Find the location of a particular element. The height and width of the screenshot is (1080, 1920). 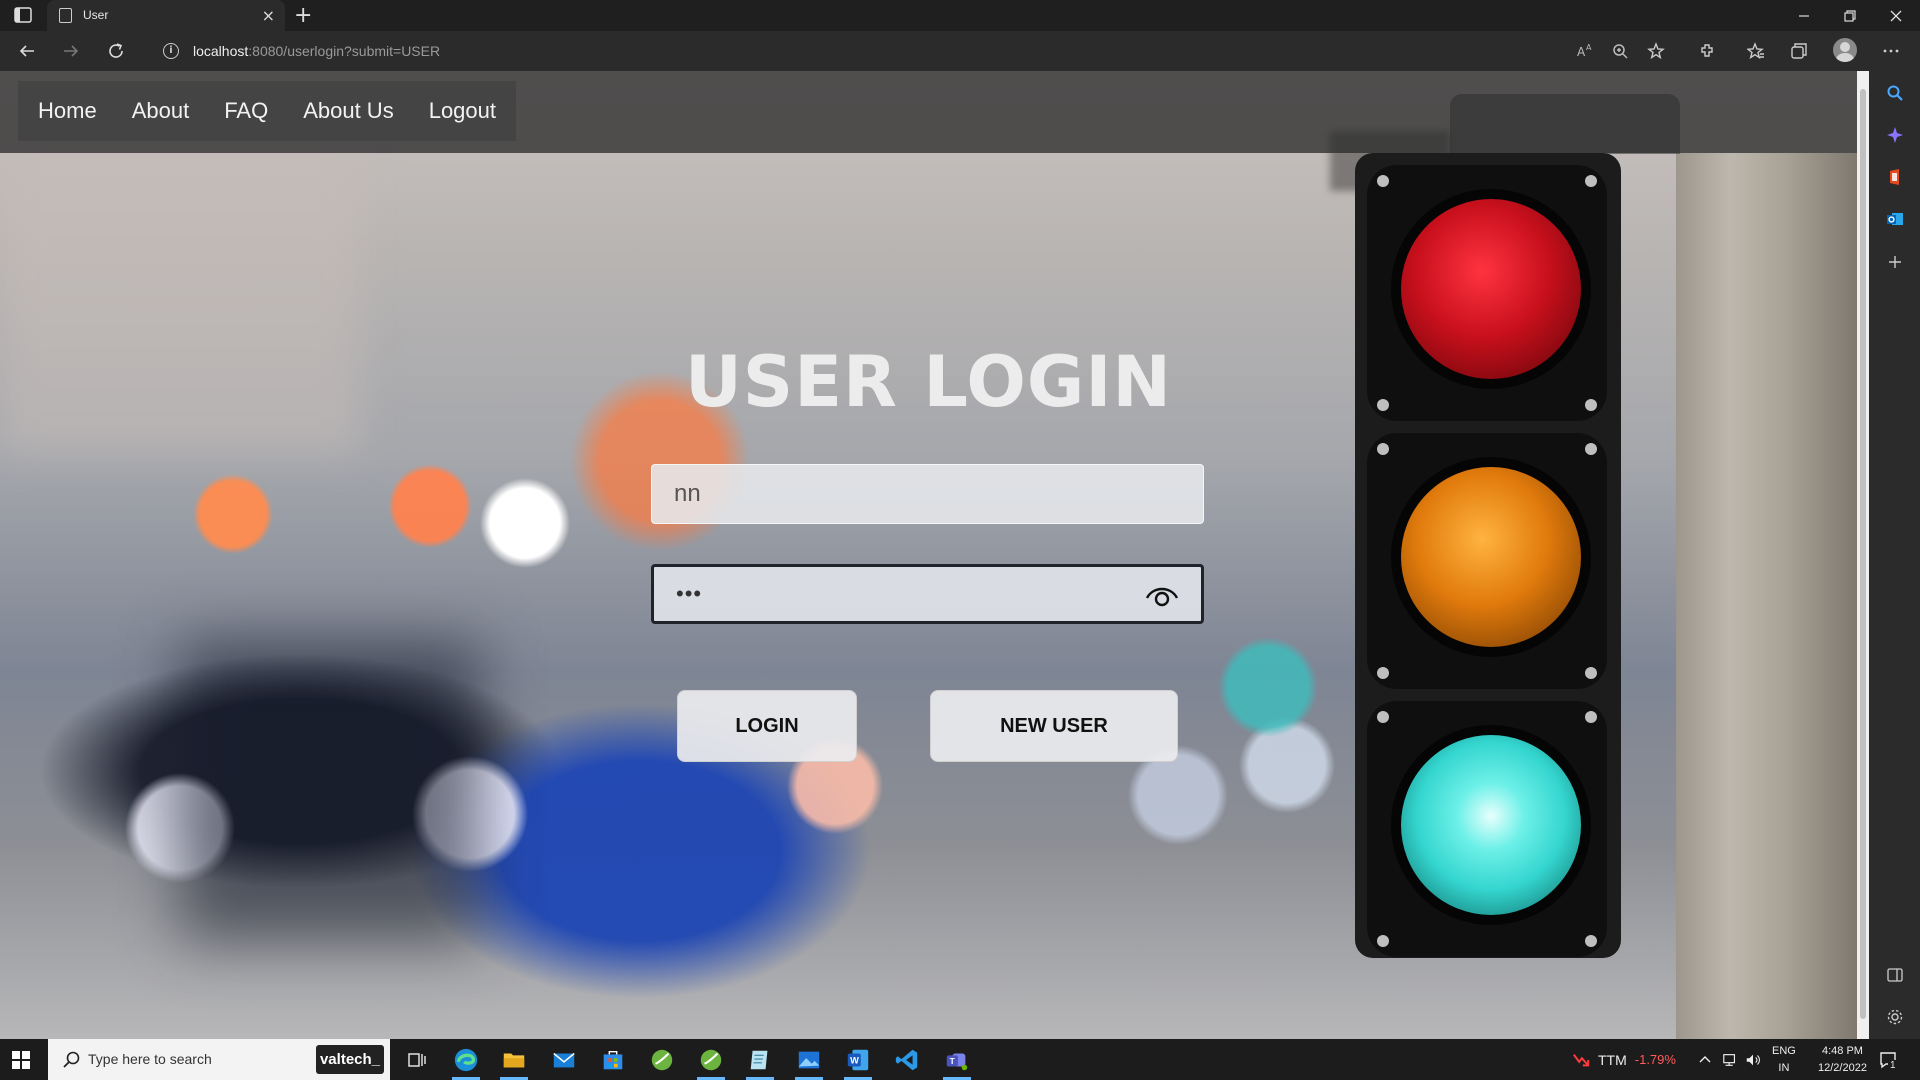

search-brand-badge: valtech_ is located at coordinates (350, 1059).